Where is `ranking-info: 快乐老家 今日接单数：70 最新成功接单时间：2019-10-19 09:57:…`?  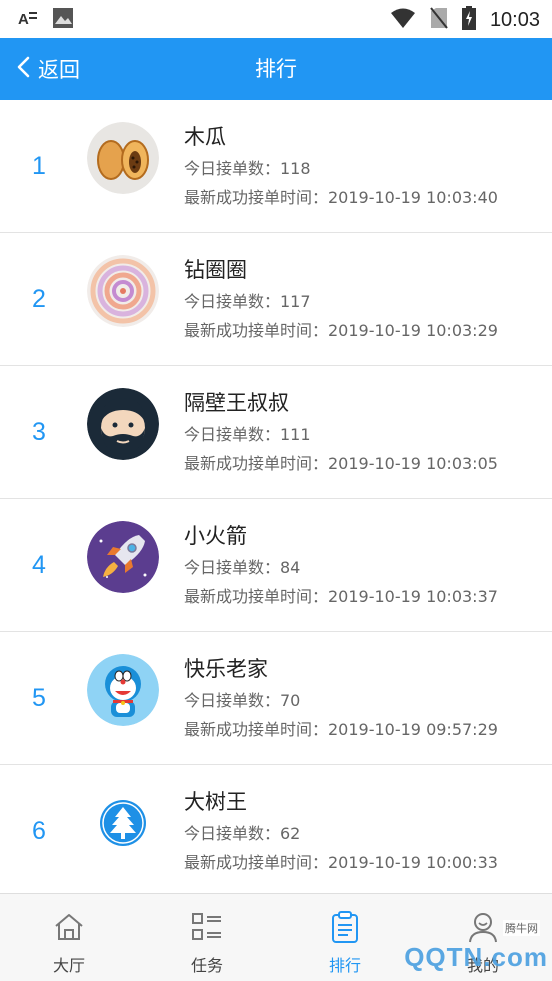
ranking-info: 快乐老家 今日接单数：70 最新成功接单时间：2019-10-19 09:57:… is located at coordinates (341, 698).